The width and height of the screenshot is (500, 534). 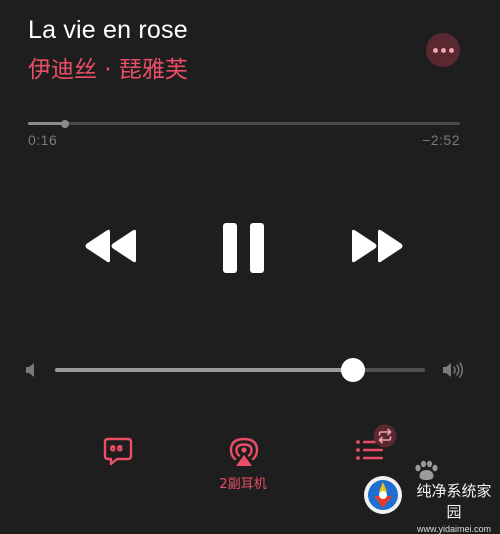 I want to click on repeat-icon, so click(x=385, y=436).